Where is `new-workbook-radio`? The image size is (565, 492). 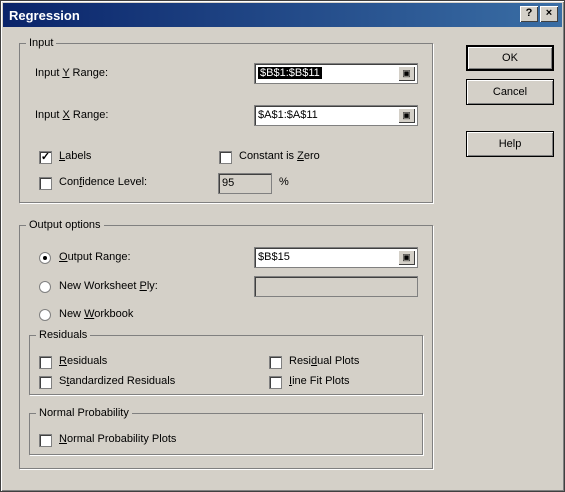
new-workbook-radio is located at coordinates (45, 315).